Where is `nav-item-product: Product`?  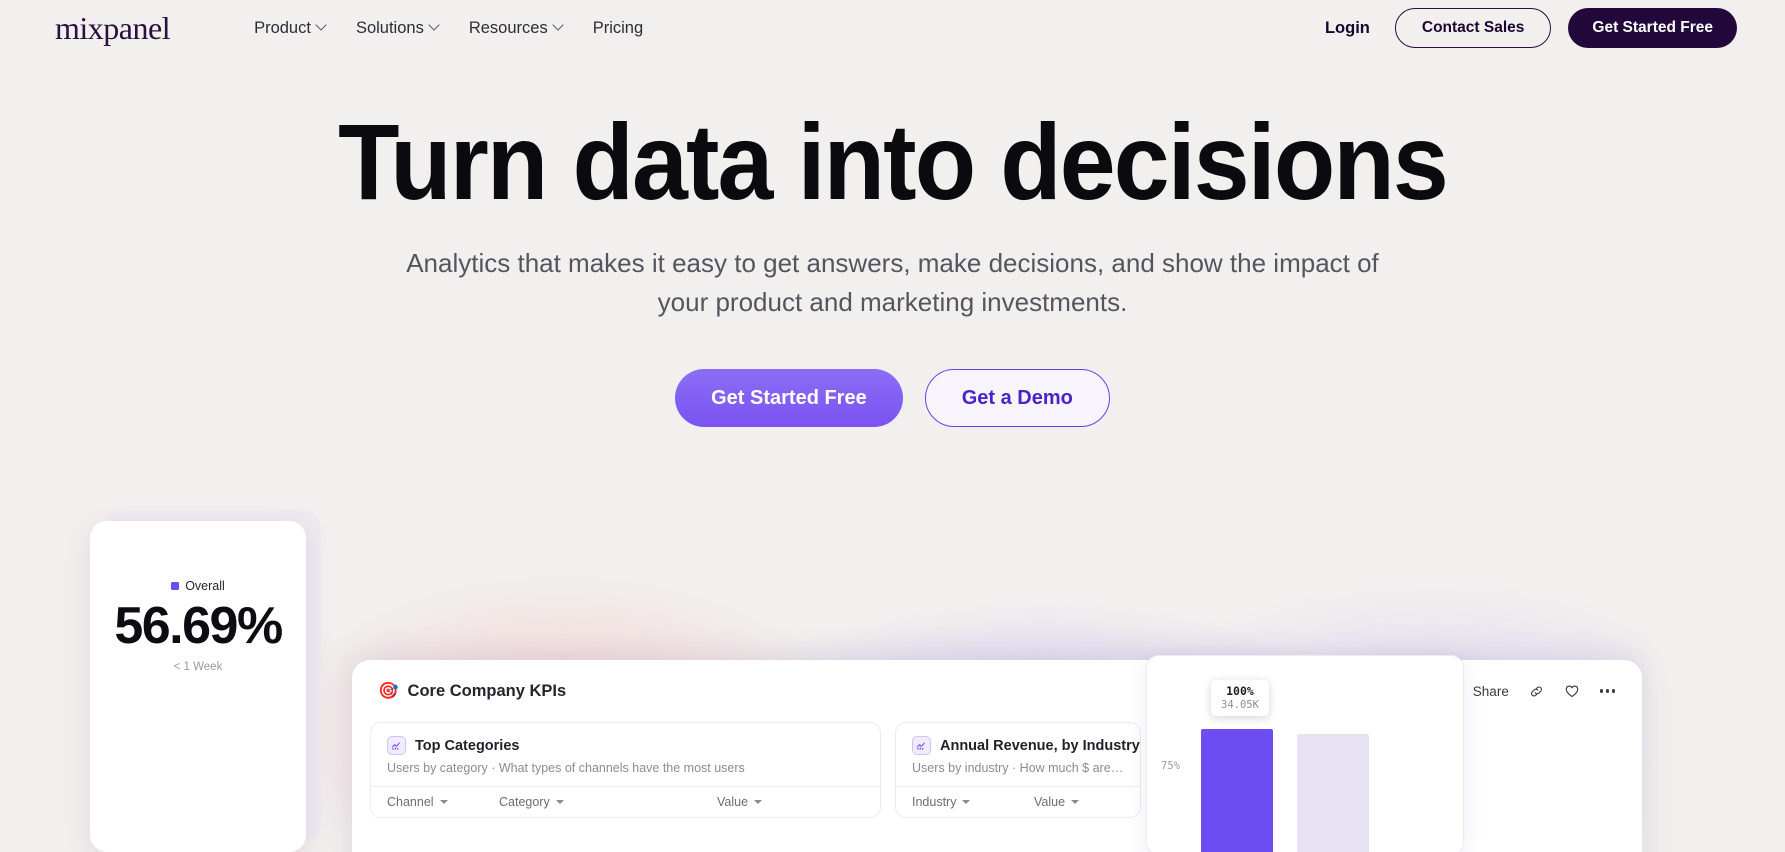
nav-item-product: Product is located at coordinates (290, 28).